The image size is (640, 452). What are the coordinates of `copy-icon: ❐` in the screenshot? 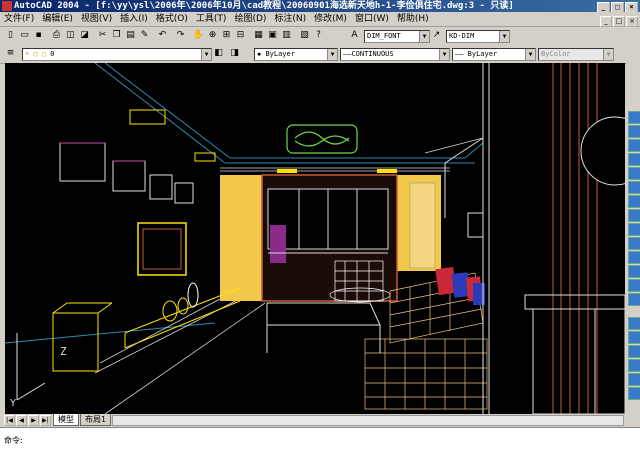 It's located at (116, 35).